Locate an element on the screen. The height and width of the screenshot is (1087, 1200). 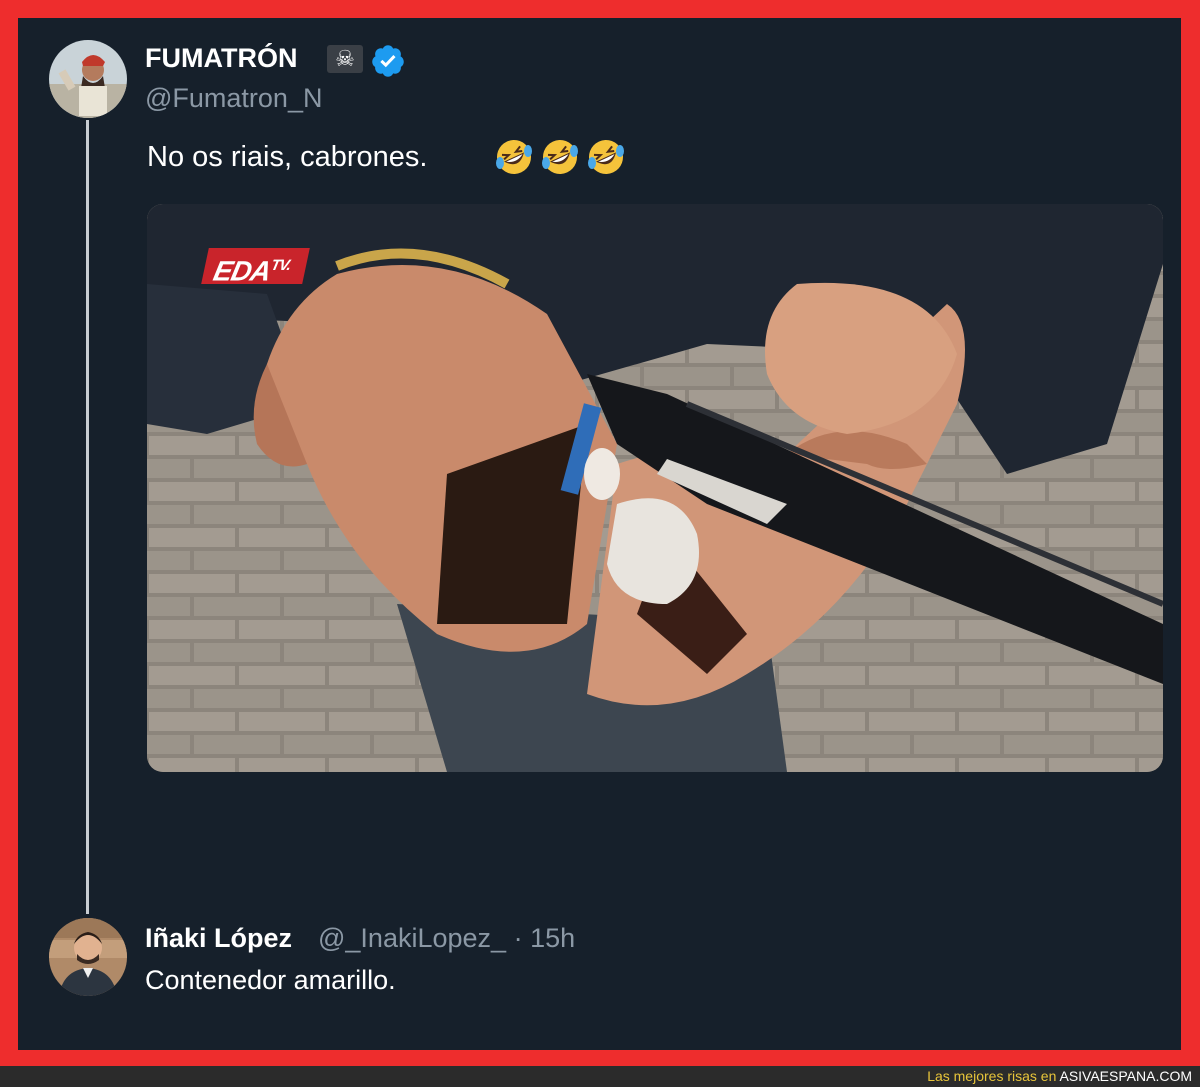
logo-suffix-text: TV. is located at coordinates (281, 265).